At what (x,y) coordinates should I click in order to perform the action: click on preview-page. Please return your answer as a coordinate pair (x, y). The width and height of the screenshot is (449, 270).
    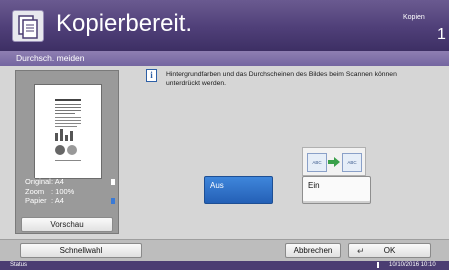
    Looking at the image, I should click on (68, 131).